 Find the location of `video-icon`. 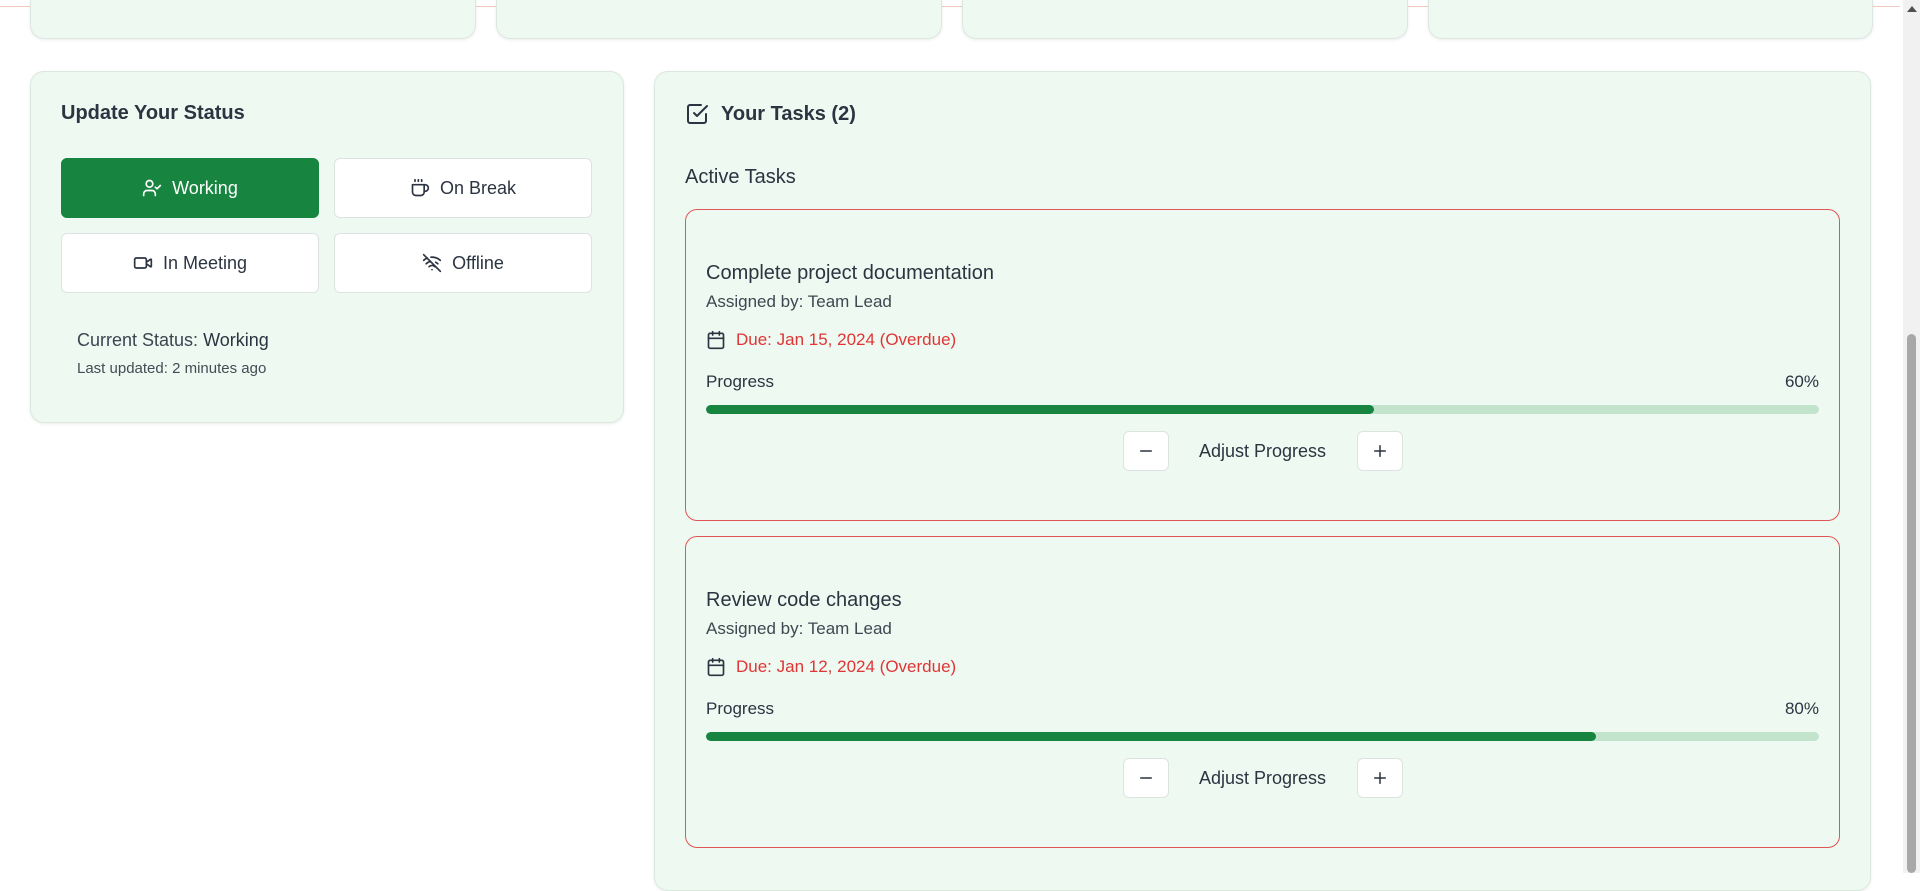

video-icon is located at coordinates (143, 263).